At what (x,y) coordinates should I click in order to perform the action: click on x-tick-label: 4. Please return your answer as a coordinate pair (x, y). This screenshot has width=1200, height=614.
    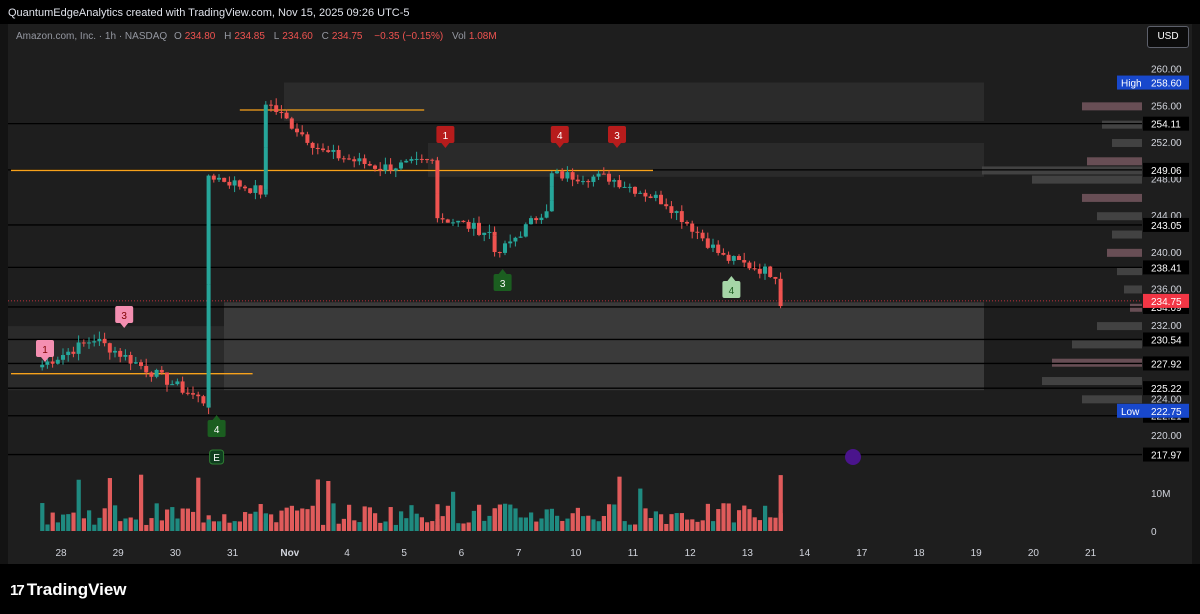
    Looking at the image, I should click on (347, 553).